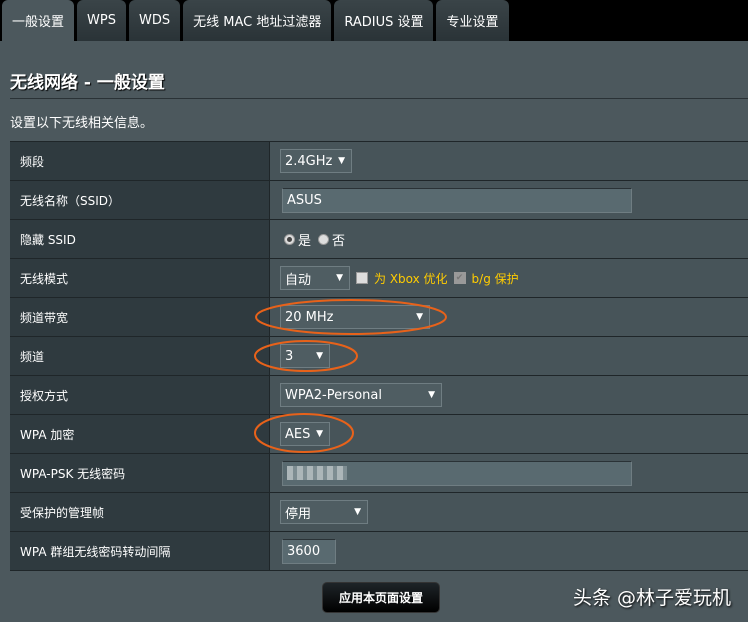 Image resolution: width=748 pixels, height=622 pixels. I want to click on apply-button: 应用本页面设置, so click(381, 597).